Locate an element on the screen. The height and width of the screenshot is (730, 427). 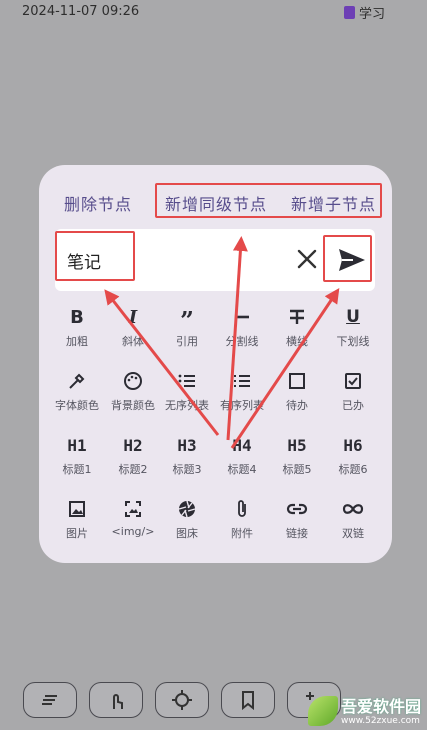
tool-double-link: 双链 is located at coordinates (353, 522).